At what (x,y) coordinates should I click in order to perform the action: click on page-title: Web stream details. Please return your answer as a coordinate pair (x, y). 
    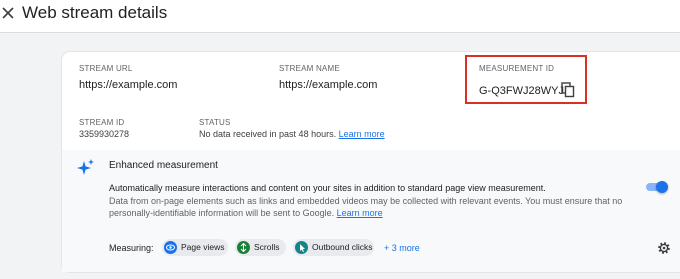
    Looking at the image, I should click on (95, 12).